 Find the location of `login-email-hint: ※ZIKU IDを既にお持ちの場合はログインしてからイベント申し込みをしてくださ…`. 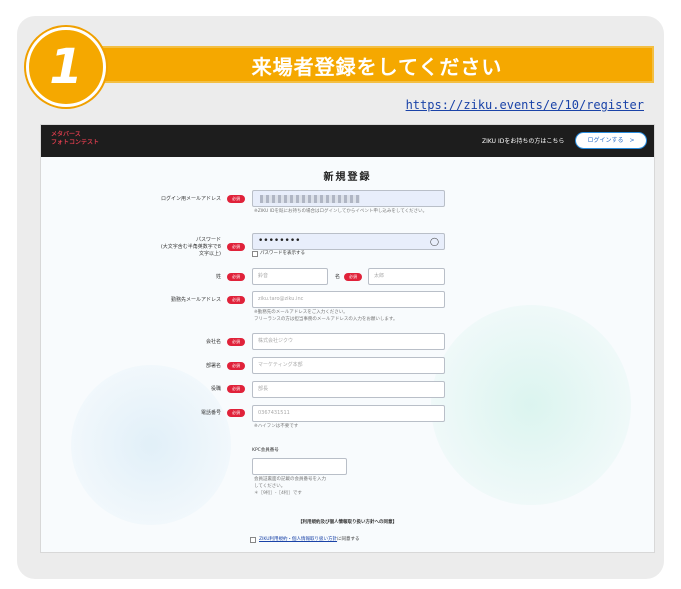

login-email-hint: ※ZIKU IDを既にお持ちの場合はログインしてからイベント申し込みをしてくださ… is located at coordinates (341, 211).